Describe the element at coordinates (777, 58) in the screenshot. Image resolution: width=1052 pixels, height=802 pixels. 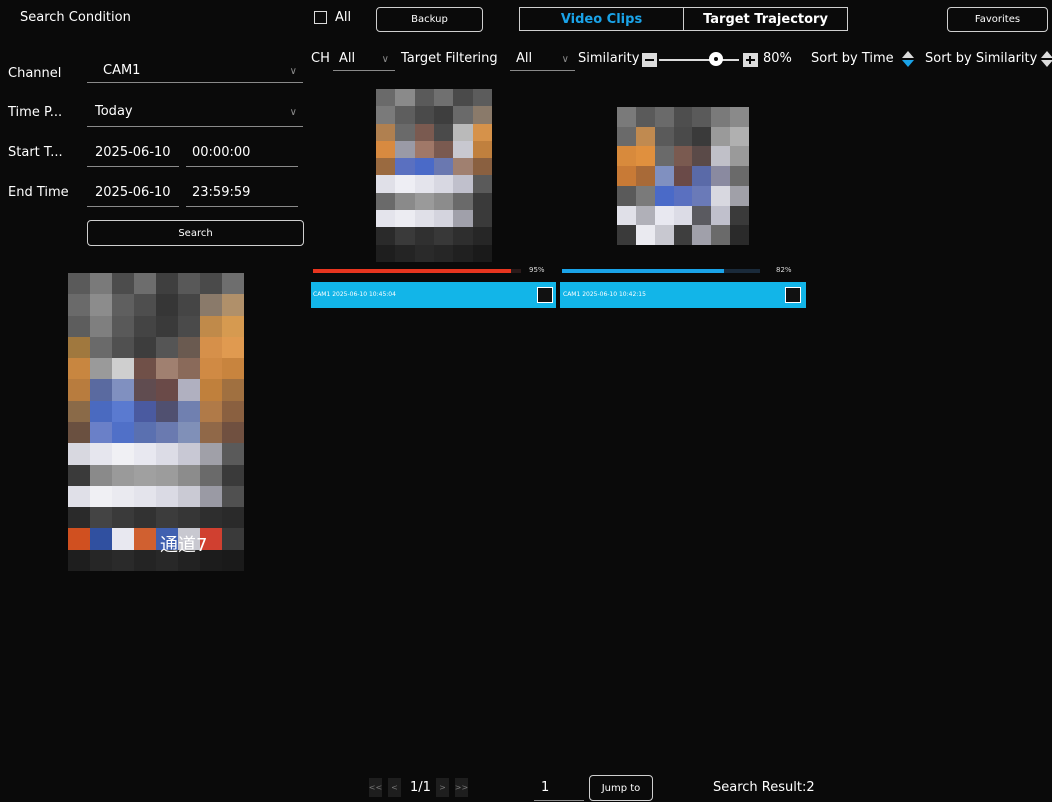
I see `similarity-value: 80%` at that location.